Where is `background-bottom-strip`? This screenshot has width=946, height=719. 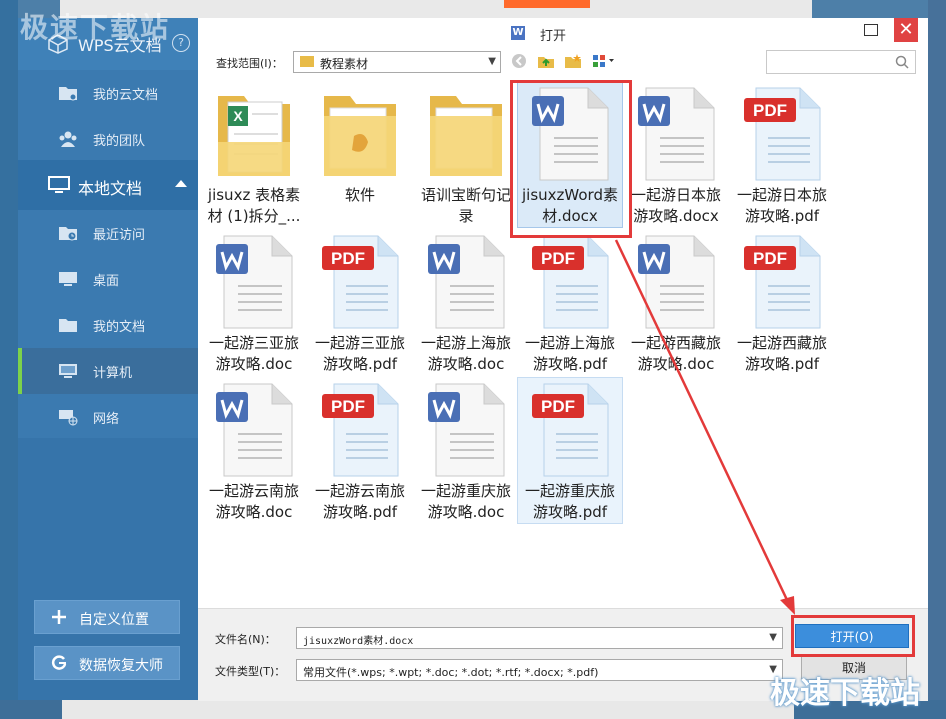
background-bottom-strip is located at coordinates (428, 709).